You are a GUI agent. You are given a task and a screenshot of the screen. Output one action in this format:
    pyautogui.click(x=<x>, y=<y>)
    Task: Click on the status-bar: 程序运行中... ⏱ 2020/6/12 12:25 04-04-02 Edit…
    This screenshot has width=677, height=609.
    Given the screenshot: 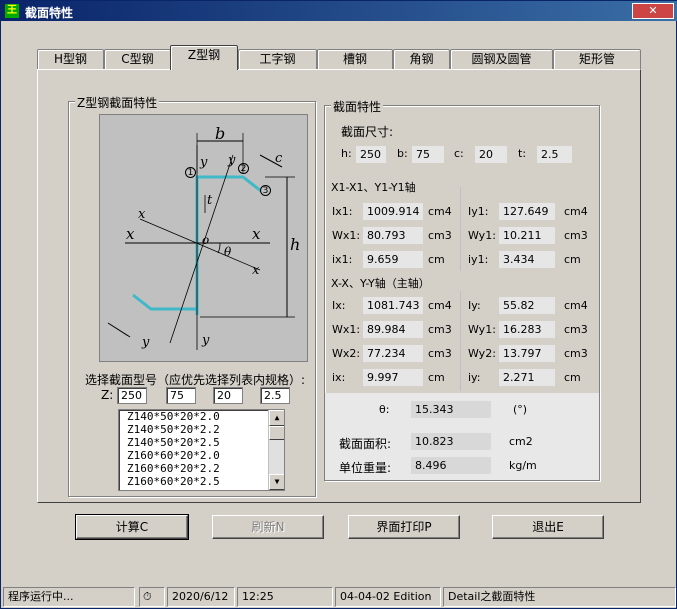 What is the action you would take?
    pyautogui.click(x=339, y=597)
    